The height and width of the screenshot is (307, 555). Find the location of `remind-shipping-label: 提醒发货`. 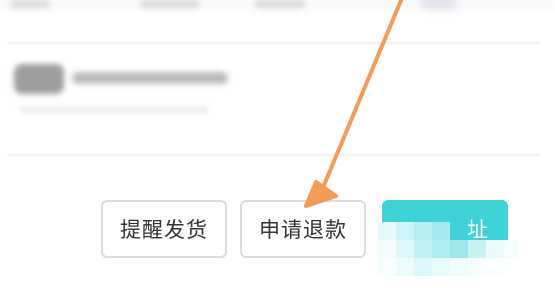

remind-shipping-label: 提醒发货 is located at coordinates (164, 230).